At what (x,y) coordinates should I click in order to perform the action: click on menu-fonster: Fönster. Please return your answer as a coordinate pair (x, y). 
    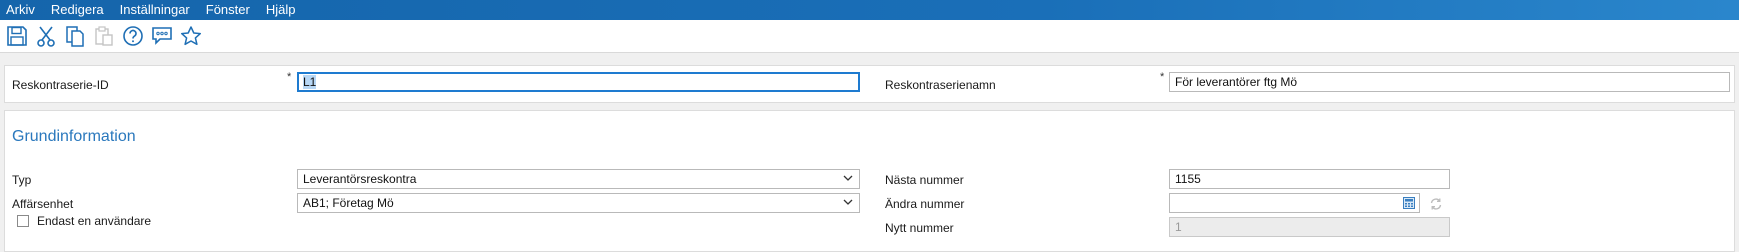
    Looking at the image, I should click on (228, 10).